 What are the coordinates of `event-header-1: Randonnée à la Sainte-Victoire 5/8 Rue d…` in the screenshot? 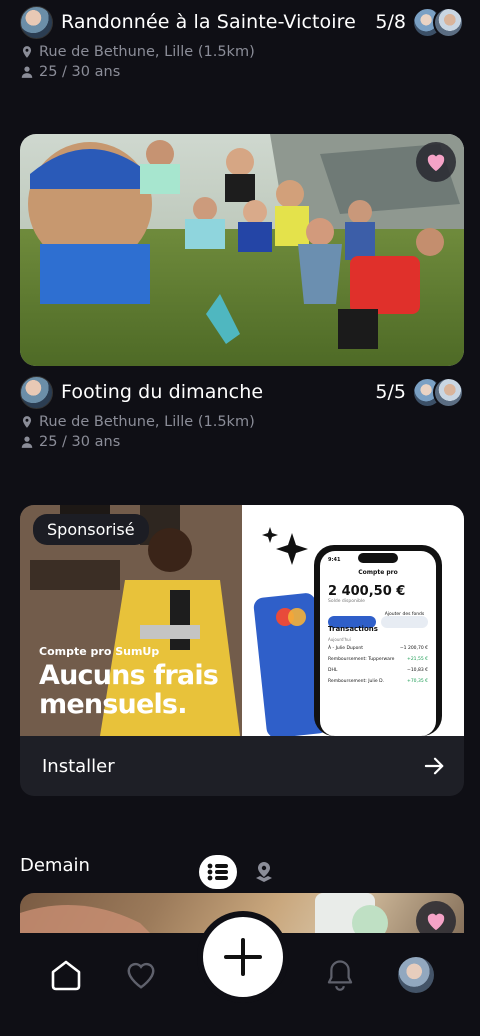 It's located at (242, 42).